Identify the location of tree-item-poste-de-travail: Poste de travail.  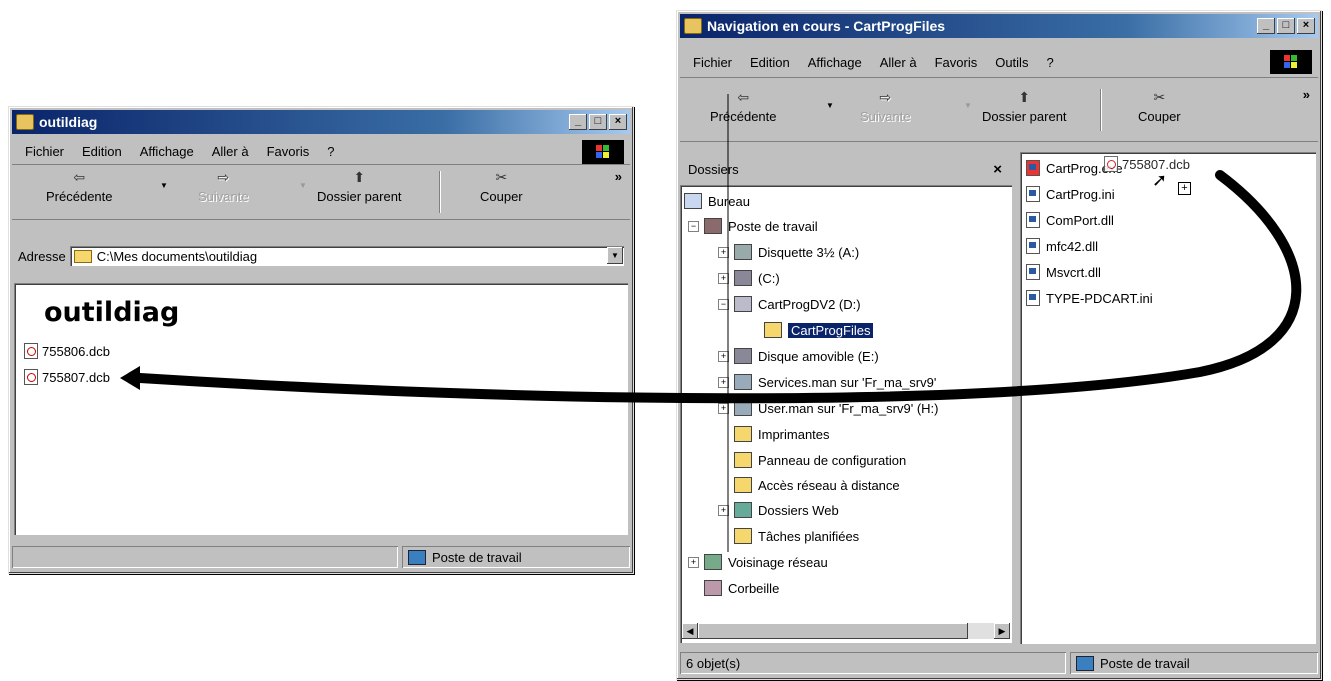
(761, 226).